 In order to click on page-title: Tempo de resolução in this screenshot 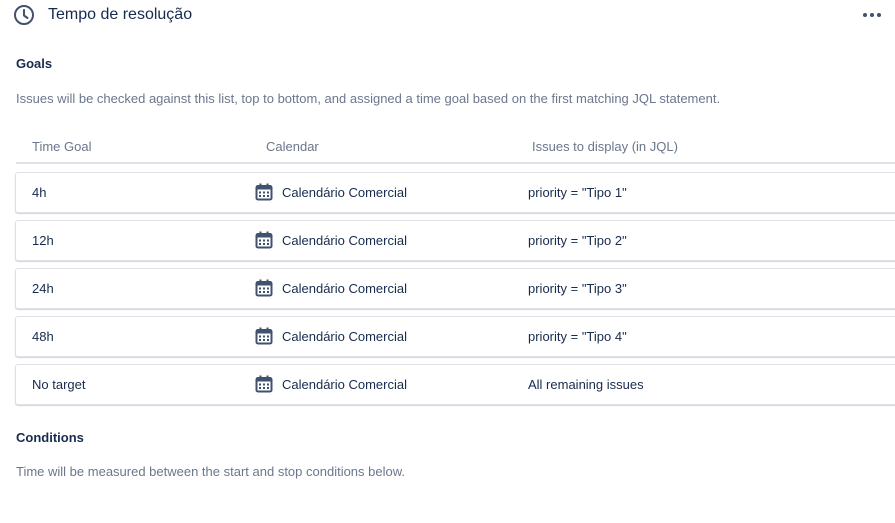, I will do `click(120, 14)`.